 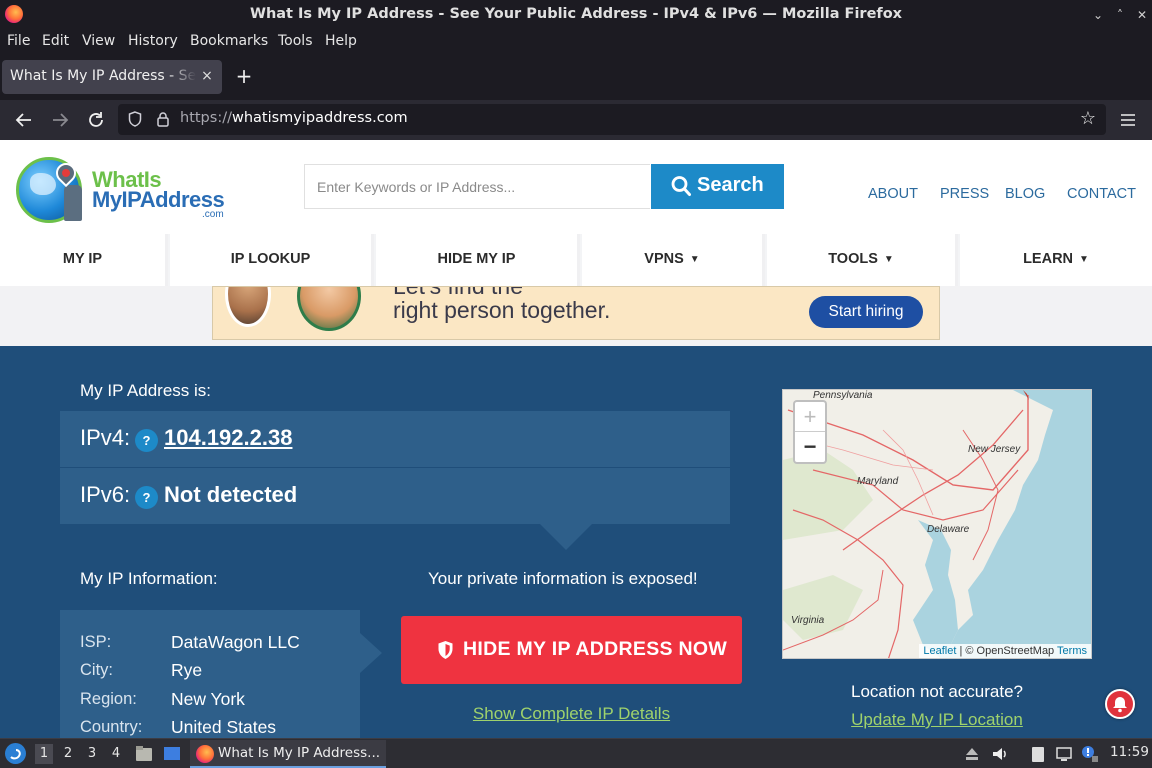 I want to click on new-tab-icon: +, so click(x=244, y=76).